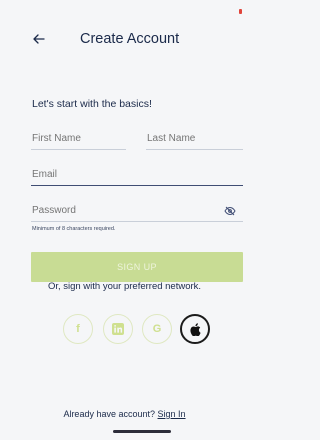 This screenshot has width=320, height=440. Describe the element at coordinates (122, 210) in the screenshot. I see `password-input` at that location.